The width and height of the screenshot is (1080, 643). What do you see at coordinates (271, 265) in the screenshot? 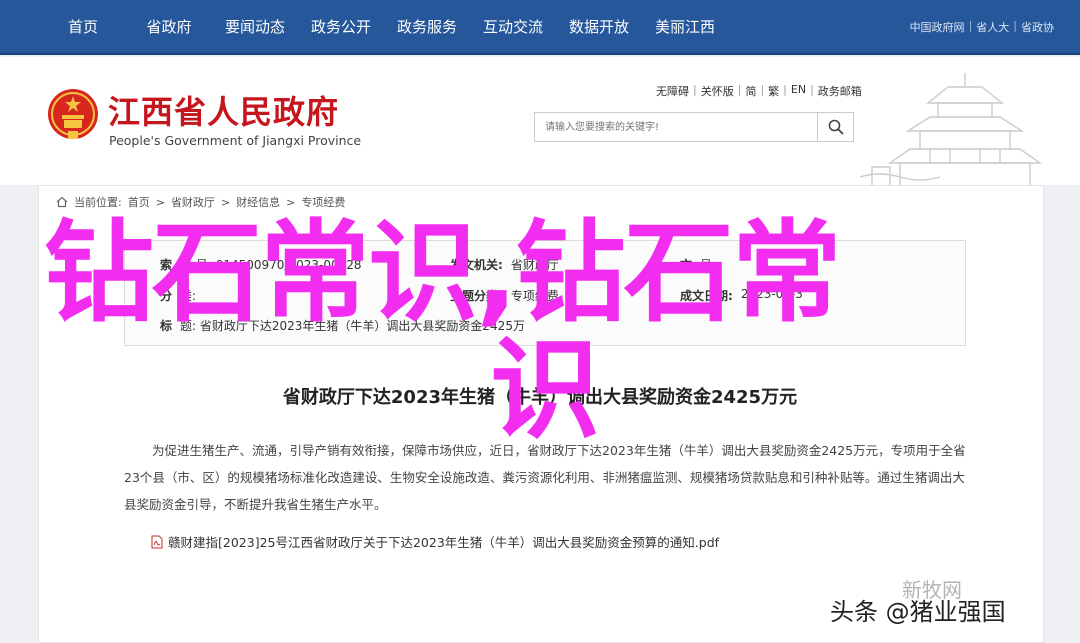
I see `info-value: 引 号: 014500970/2023-00328` at bounding box center [271, 265].